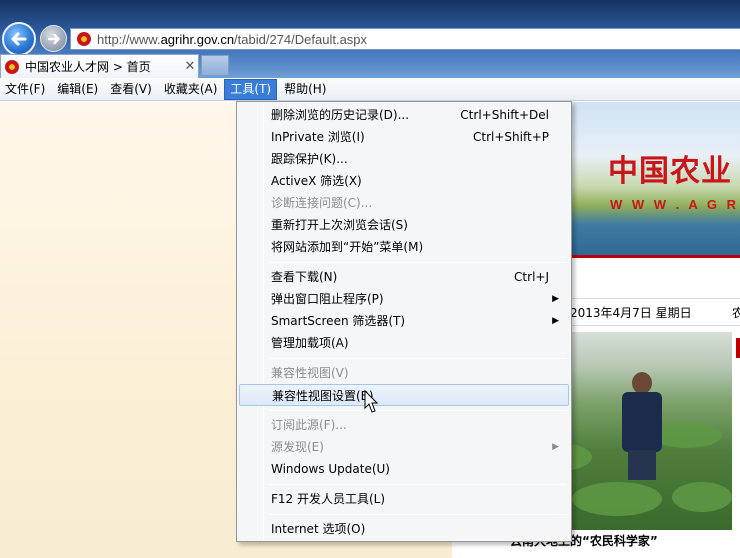  I want to click on menu-item-label: SmartScreen 筛选器(T), so click(338, 321).